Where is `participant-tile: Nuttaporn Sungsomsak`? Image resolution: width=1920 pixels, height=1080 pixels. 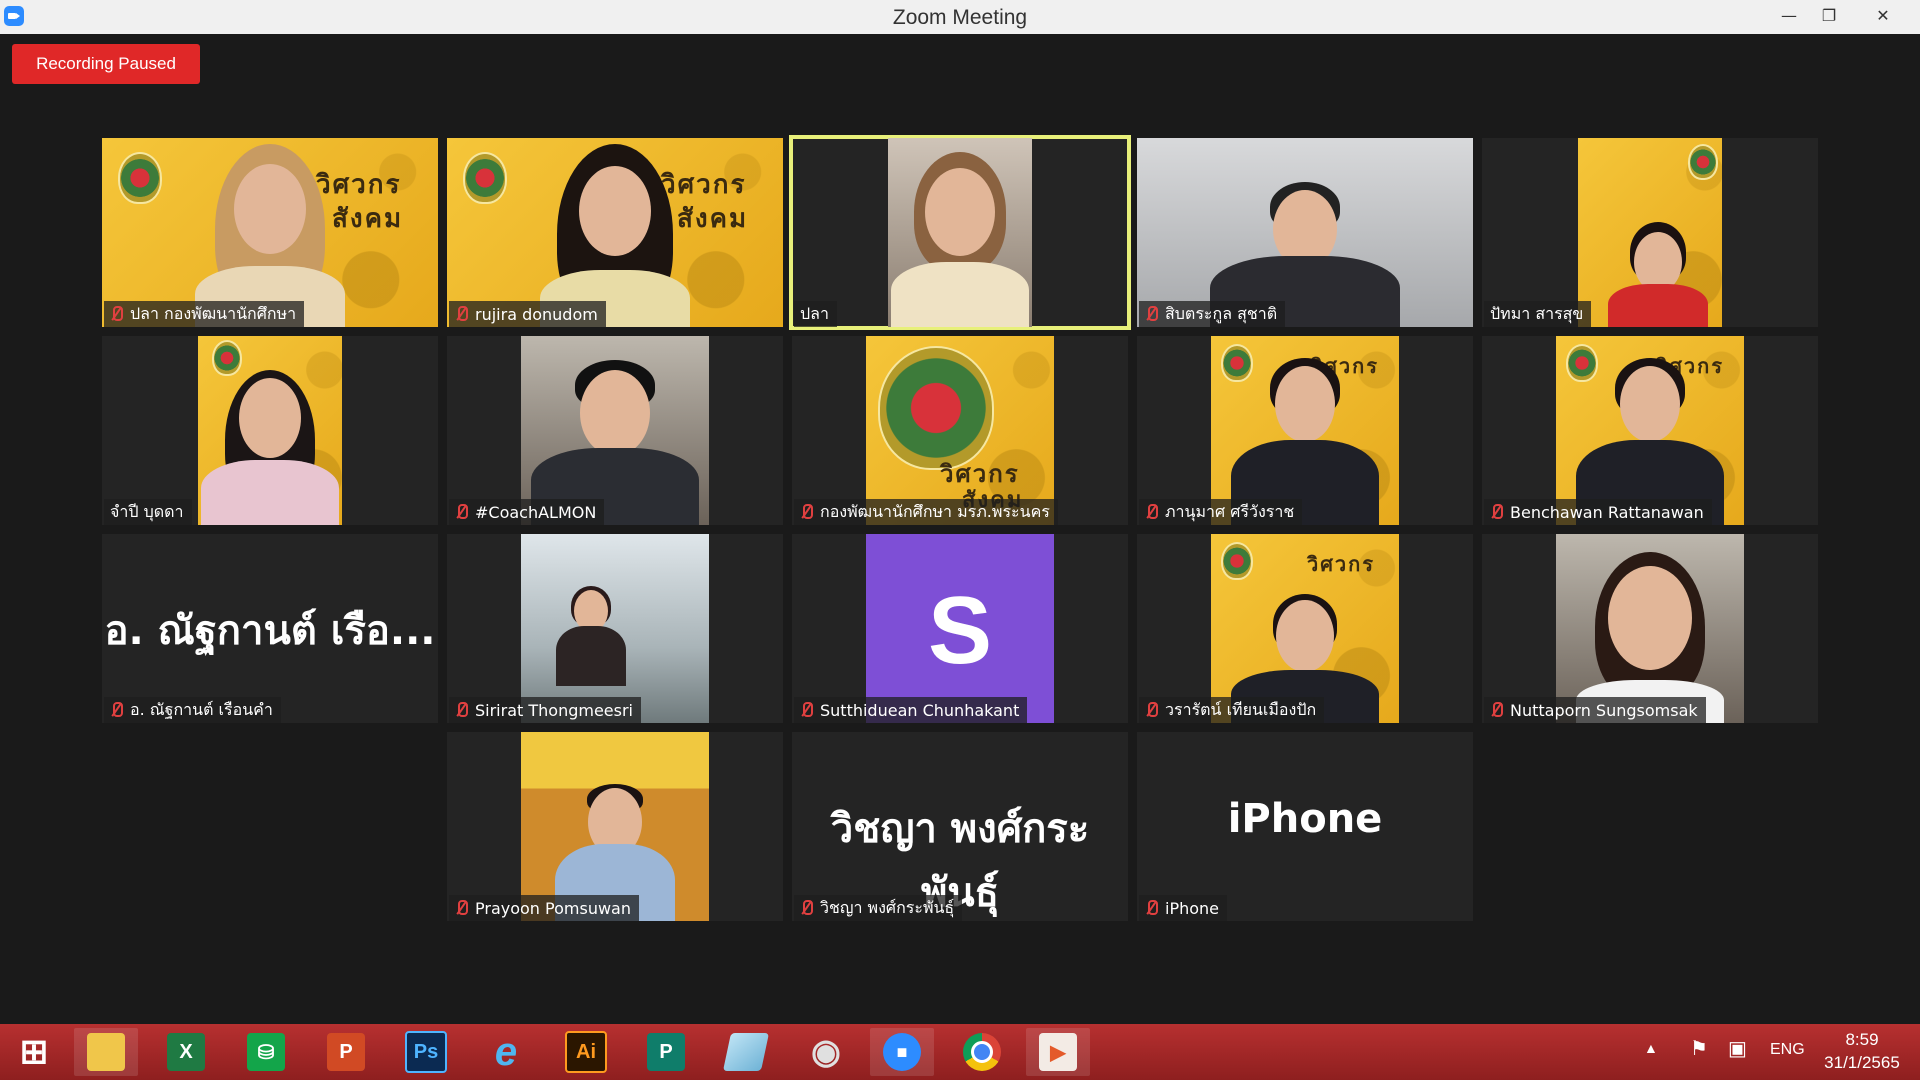
participant-tile: Nuttaporn Sungsomsak is located at coordinates (1650, 628).